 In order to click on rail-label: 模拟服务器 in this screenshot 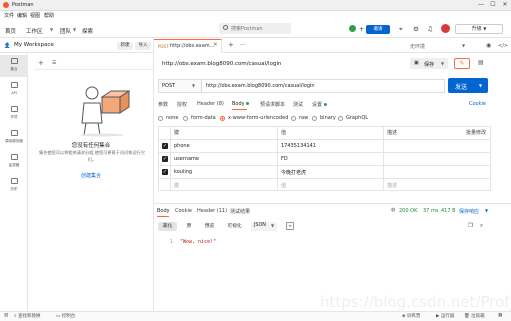, I will do `click(14, 141)`.